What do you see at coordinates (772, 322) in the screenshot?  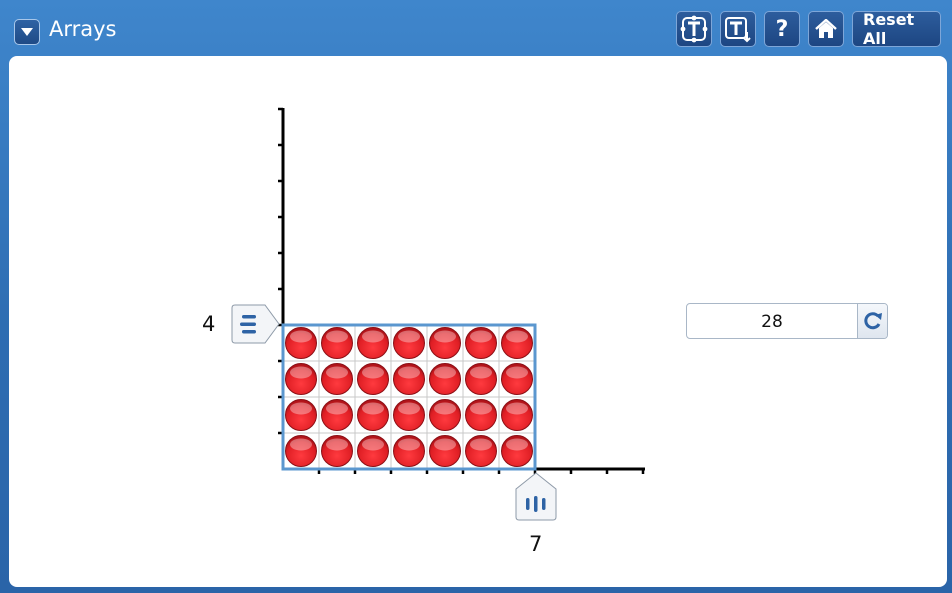 I see `product-answer-input` at bounding box center [772, 322].